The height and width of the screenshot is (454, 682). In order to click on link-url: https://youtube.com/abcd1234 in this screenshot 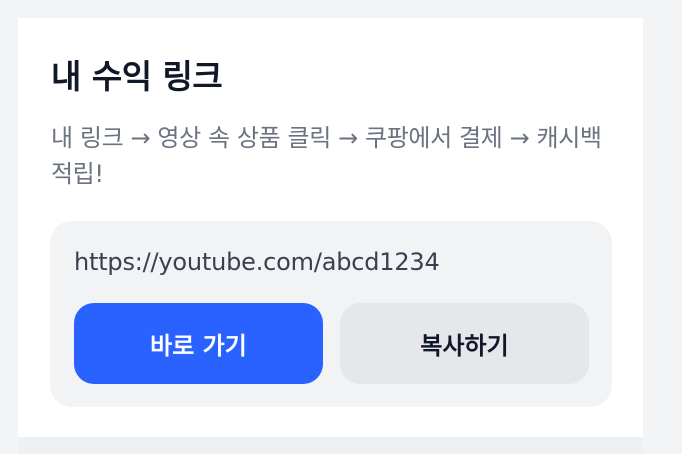, I will do `click(257, 262)`.